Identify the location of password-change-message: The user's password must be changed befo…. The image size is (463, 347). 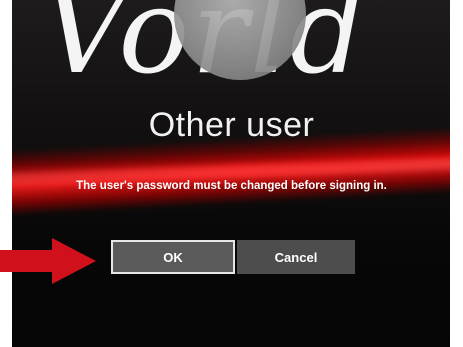
(231, 186).